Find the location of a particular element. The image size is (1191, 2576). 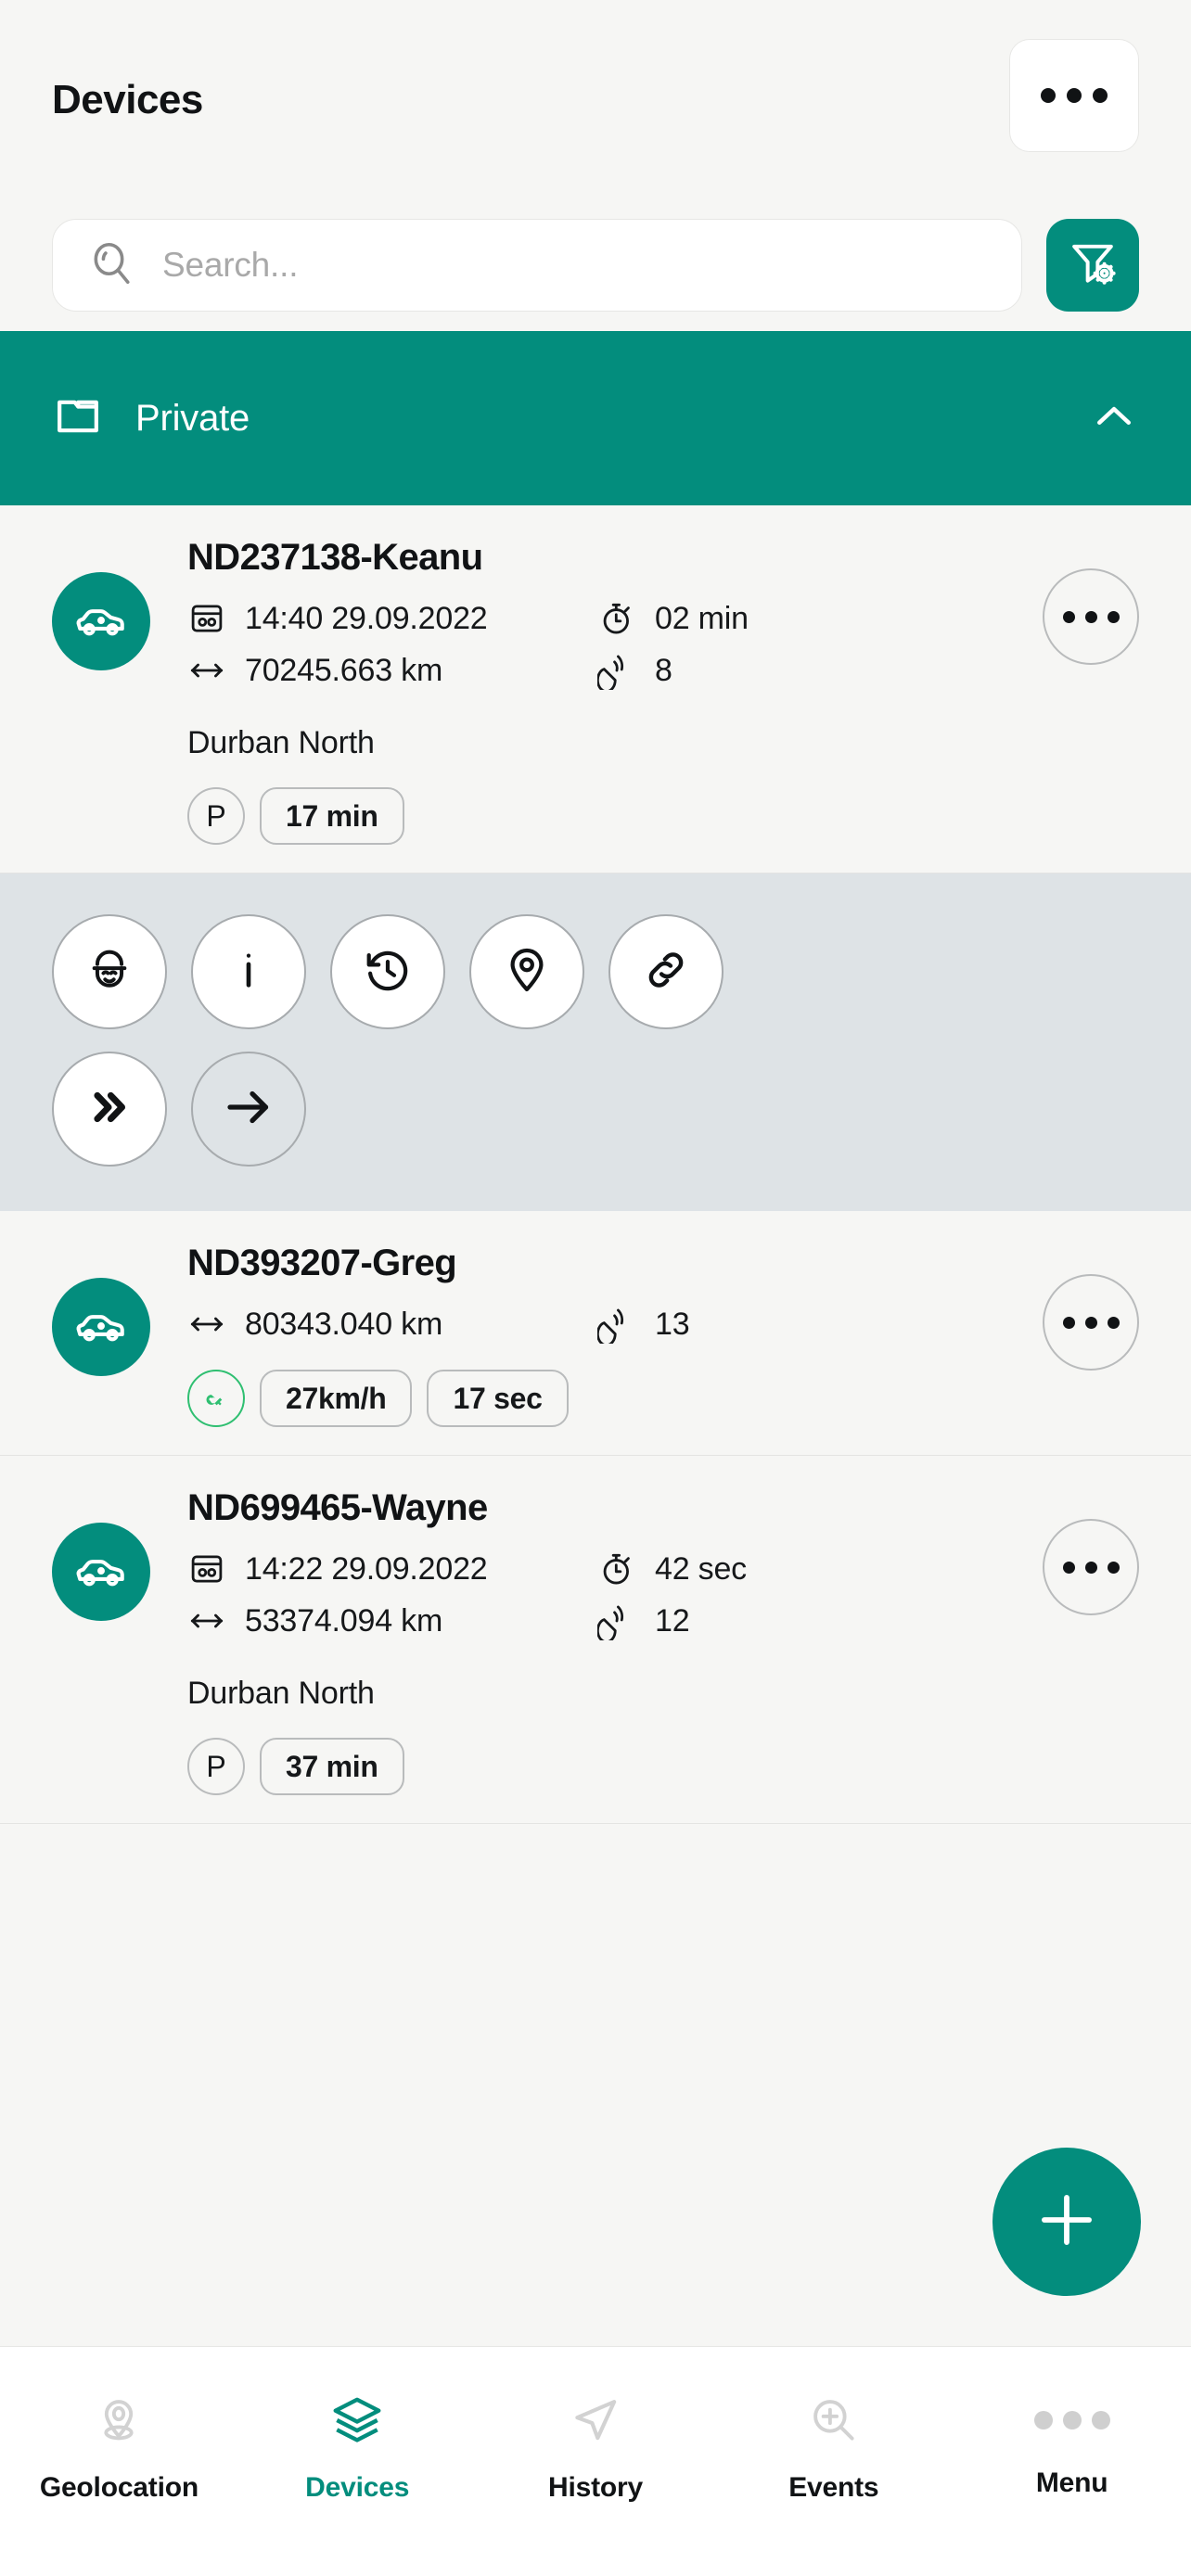

nav-item-geolocation: Geolocation is located at coordinates (119, 2447).